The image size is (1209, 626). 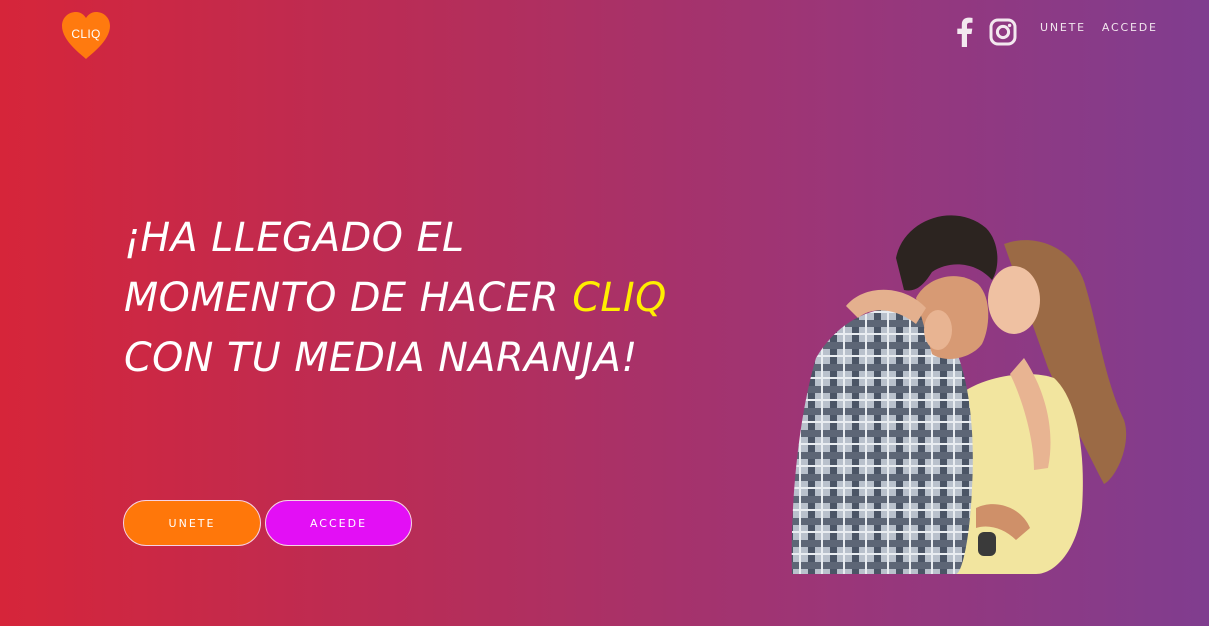 I want to click on headline-accent: CLIQ, so click(x=619, y=298).